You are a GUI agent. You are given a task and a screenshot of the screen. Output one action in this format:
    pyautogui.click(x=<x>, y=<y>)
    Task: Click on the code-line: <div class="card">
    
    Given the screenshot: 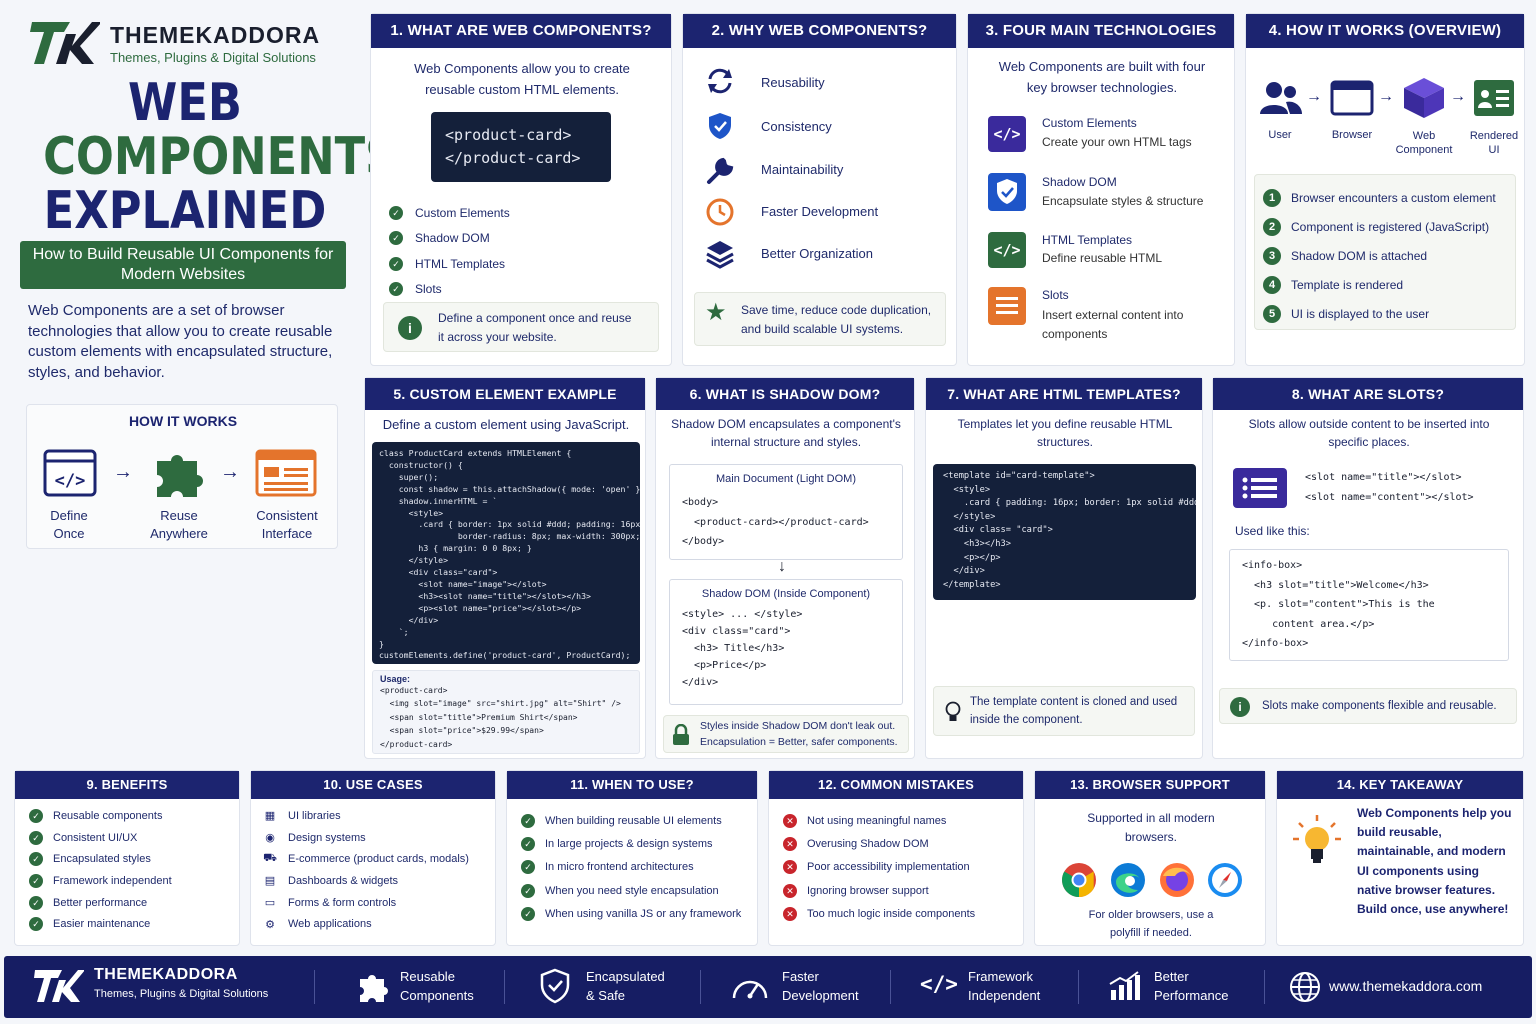 What is the action you would take?
    pyautogui.click(x=438, y=572)
    